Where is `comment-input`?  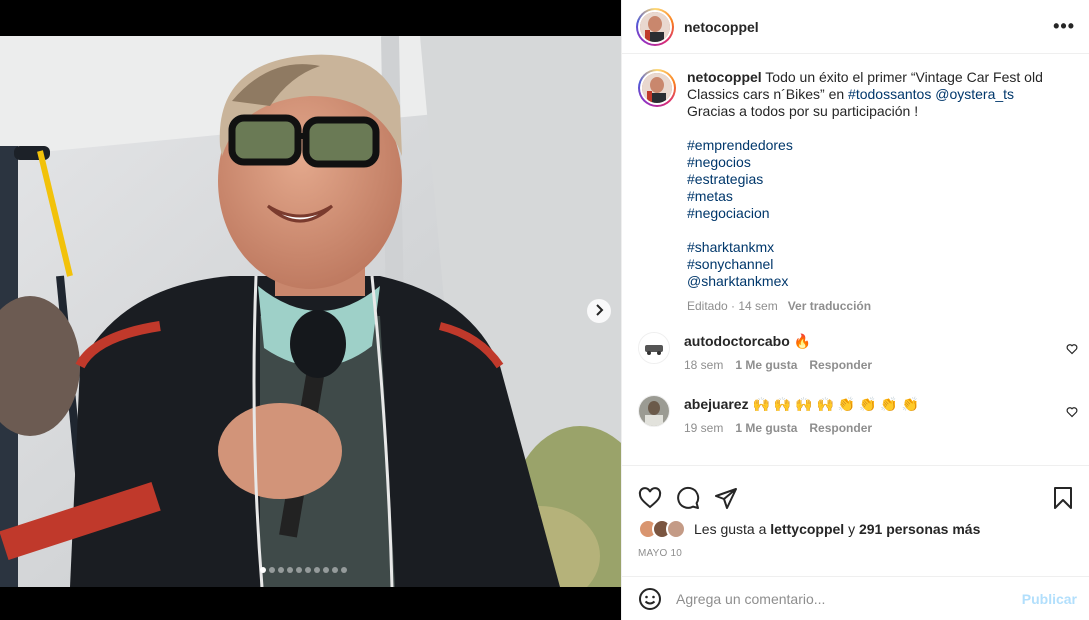 comment-input is located at coordinates (849, 598).